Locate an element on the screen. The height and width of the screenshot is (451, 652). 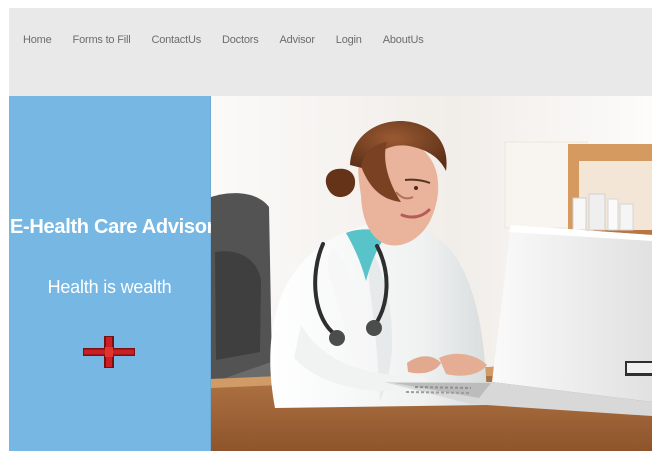
nav-login-link: Login is located at coordinates (349, 40).